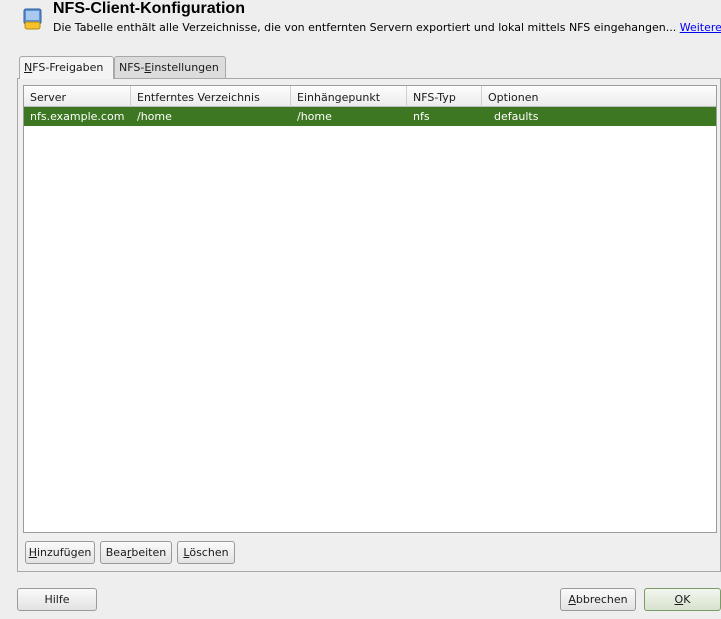 The image size is (721, 619). I want to click on cell-nfs-type: nfs, so click(421, 116).